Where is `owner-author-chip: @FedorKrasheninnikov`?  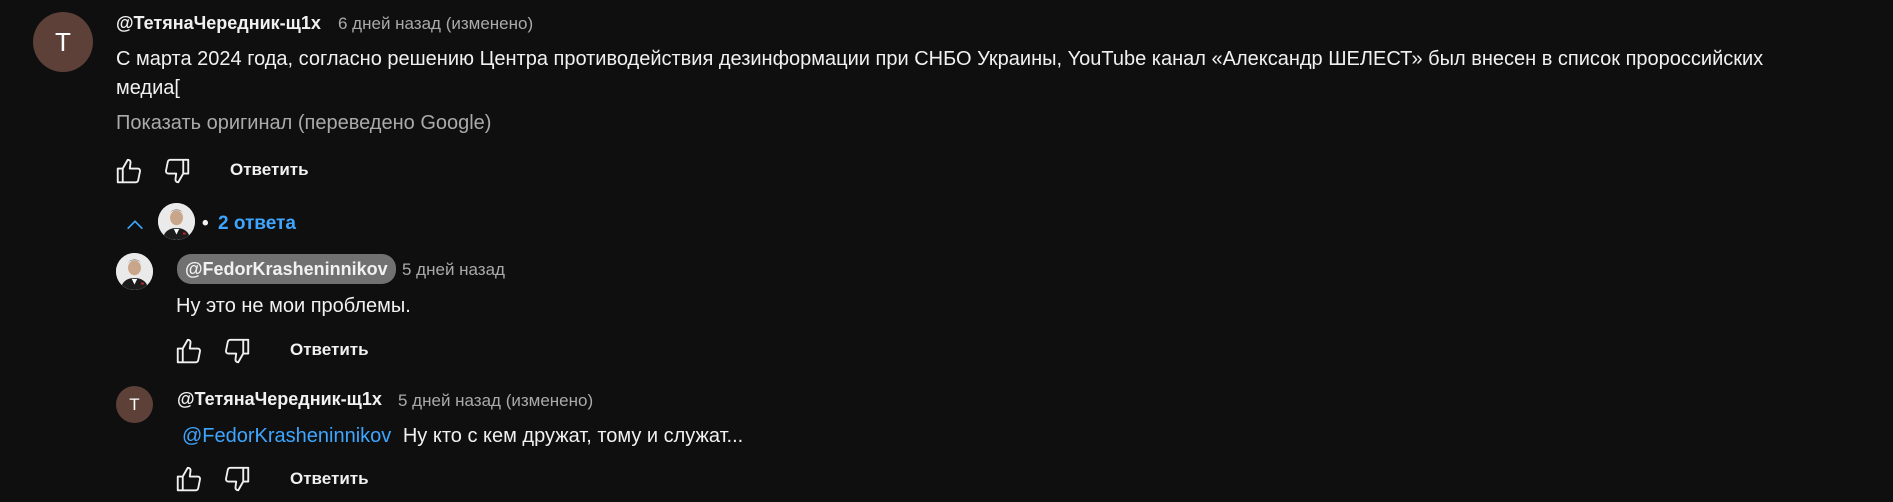
owner-author-chip: @FedorKrasheninnikov is located at coordinates (286, 269).